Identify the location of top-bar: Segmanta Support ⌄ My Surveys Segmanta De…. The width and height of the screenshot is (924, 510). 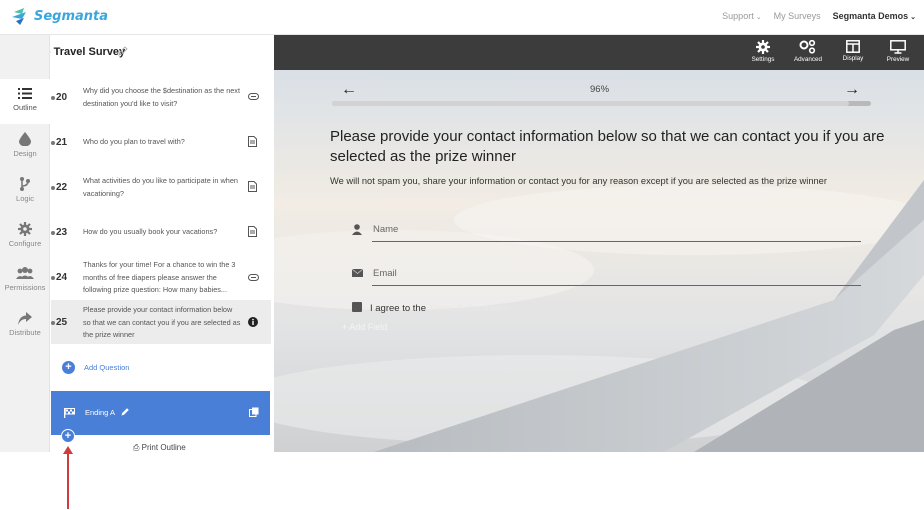
(462, 17).